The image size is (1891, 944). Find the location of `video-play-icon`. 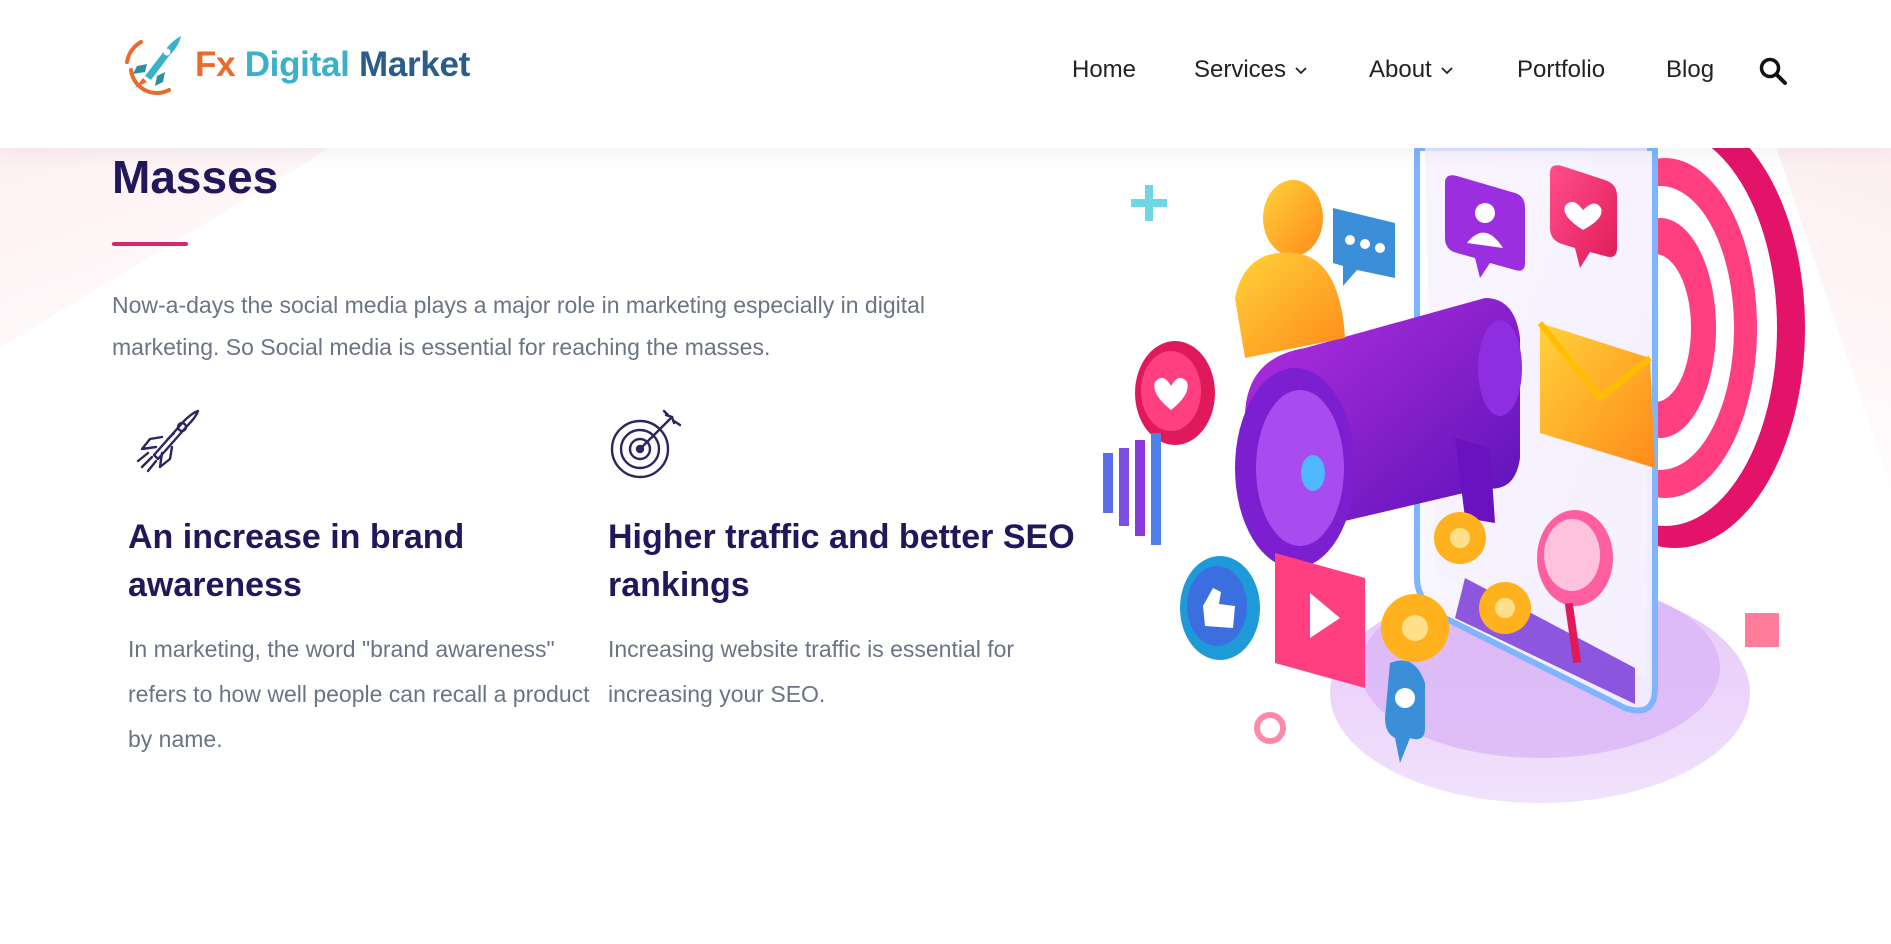

video-play-icon is located at coordinates (1320, 620).